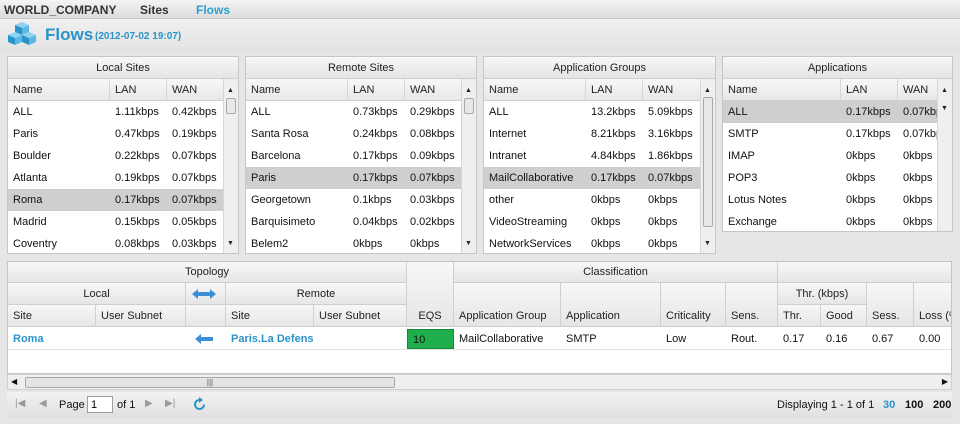 The height and width of the screenshot is (424, 960). What do you see at coordinates (430, 316) in the screenshot?
I see `eqs-label: EQS` at bounding box center [430, 316].